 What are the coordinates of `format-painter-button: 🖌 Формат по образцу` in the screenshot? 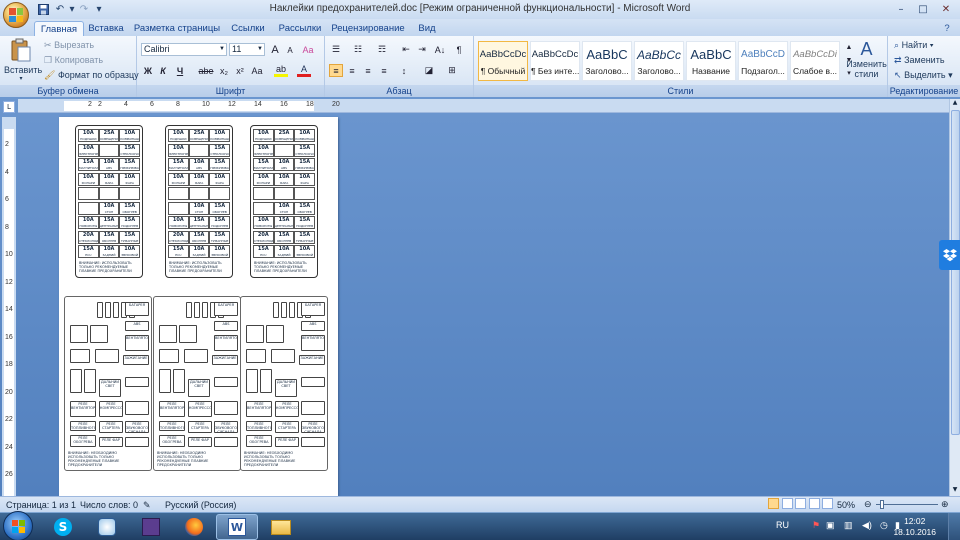 It's located at (91, 75).